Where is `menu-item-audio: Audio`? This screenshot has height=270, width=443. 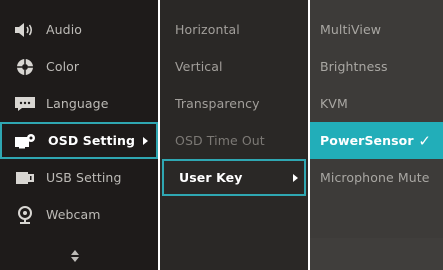
menu-item-audio: Audio is located at coordinates (79, 29).